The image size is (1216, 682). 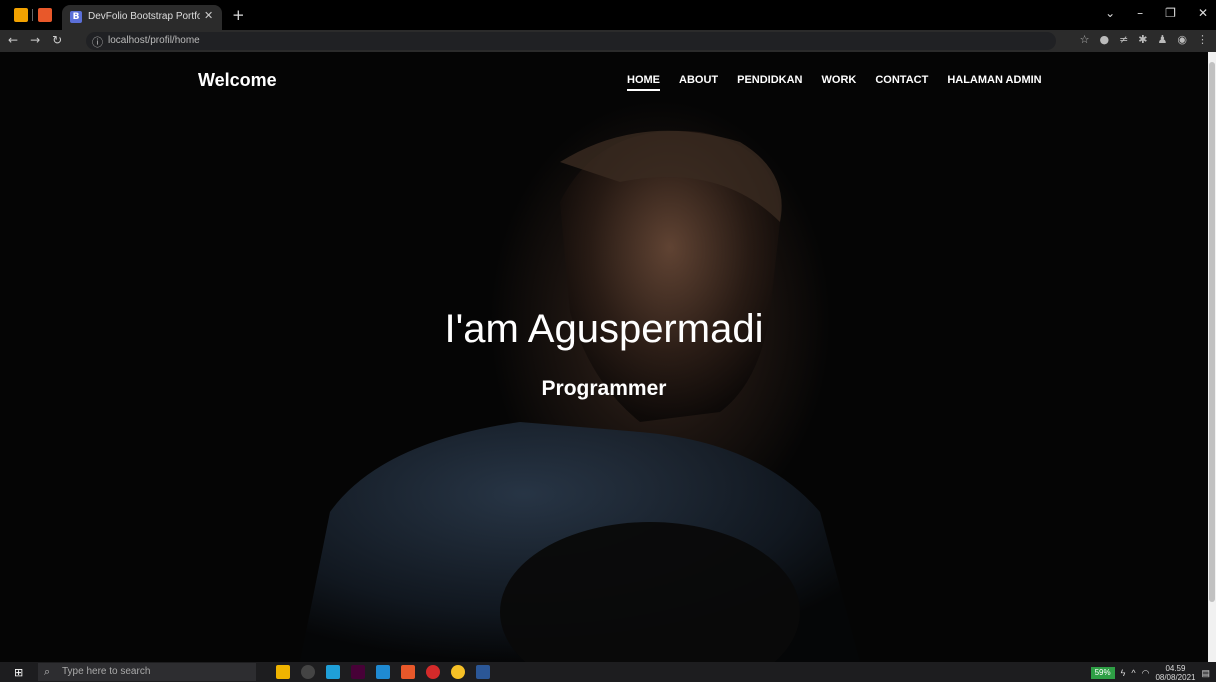 What do you see at coordinates (1102, 673) in the screenshot?
I see `battery-indicator: 59%` at bounding box center [1102, 673].